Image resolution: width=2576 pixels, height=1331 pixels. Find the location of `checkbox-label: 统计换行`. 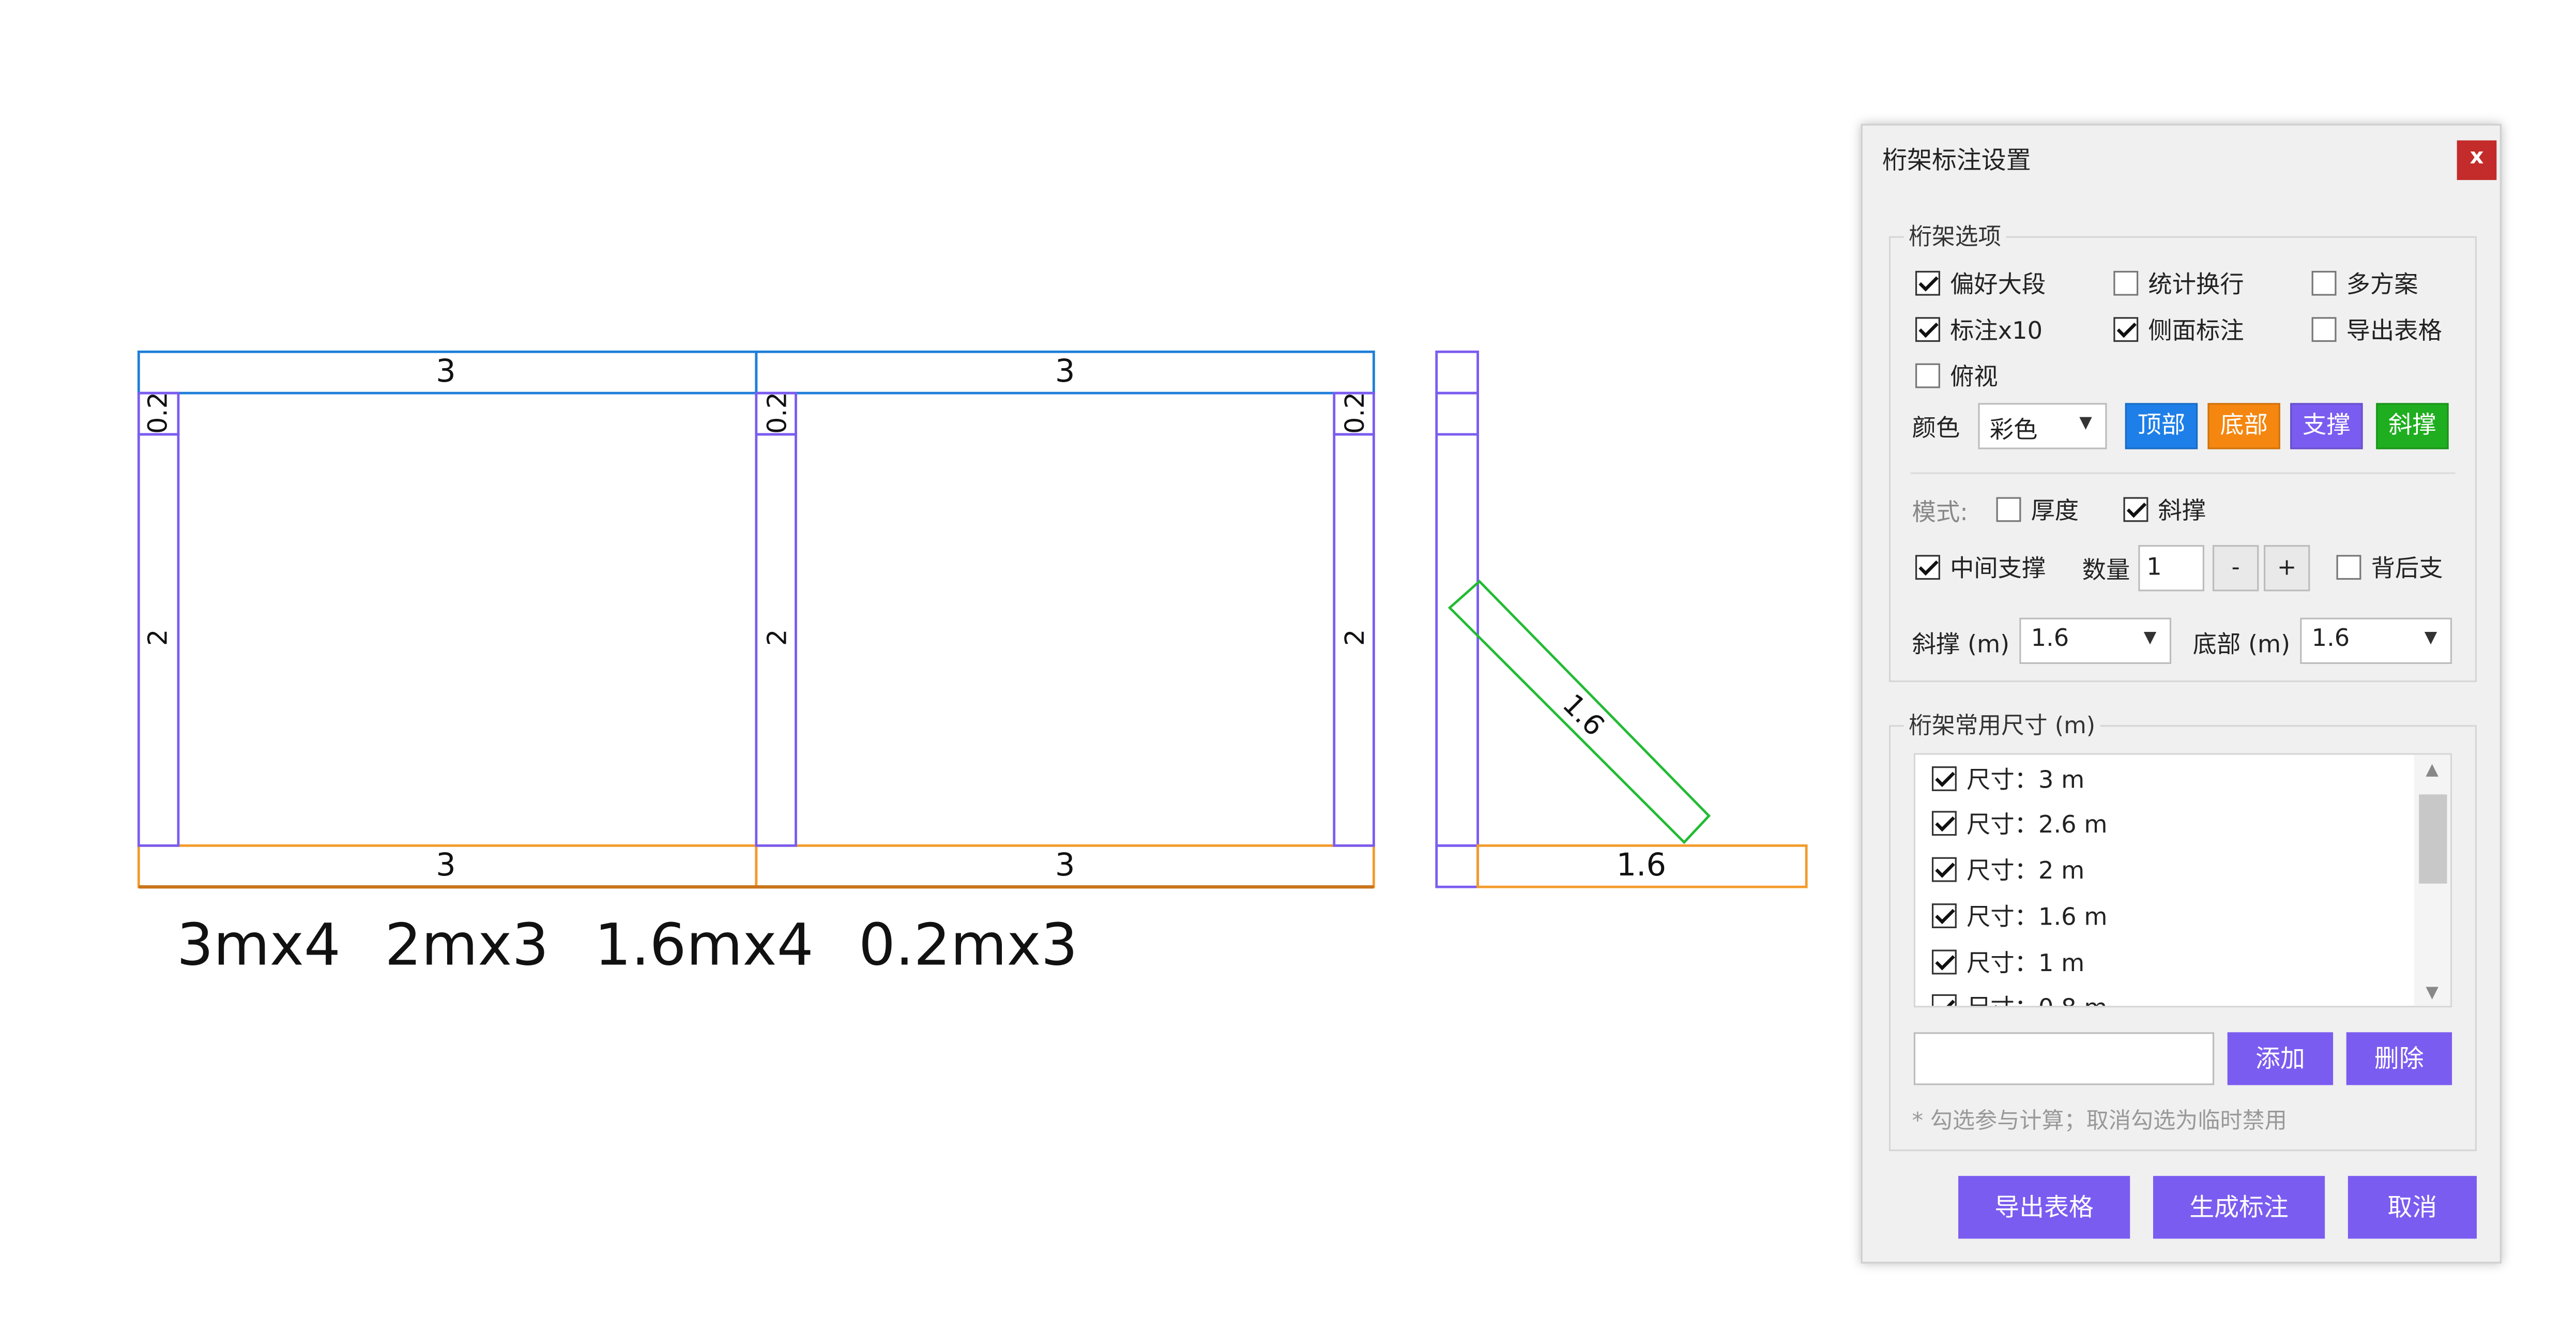

checkbox-label: 统计换行 is located at coordinates (2196, 286).